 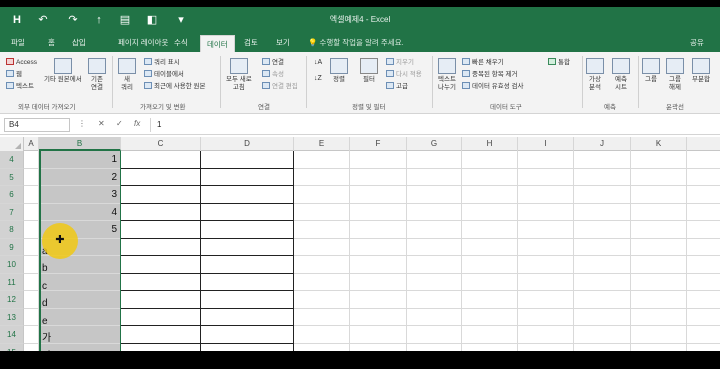 I want to click on column-header-partial, so click(x=703, y=144).